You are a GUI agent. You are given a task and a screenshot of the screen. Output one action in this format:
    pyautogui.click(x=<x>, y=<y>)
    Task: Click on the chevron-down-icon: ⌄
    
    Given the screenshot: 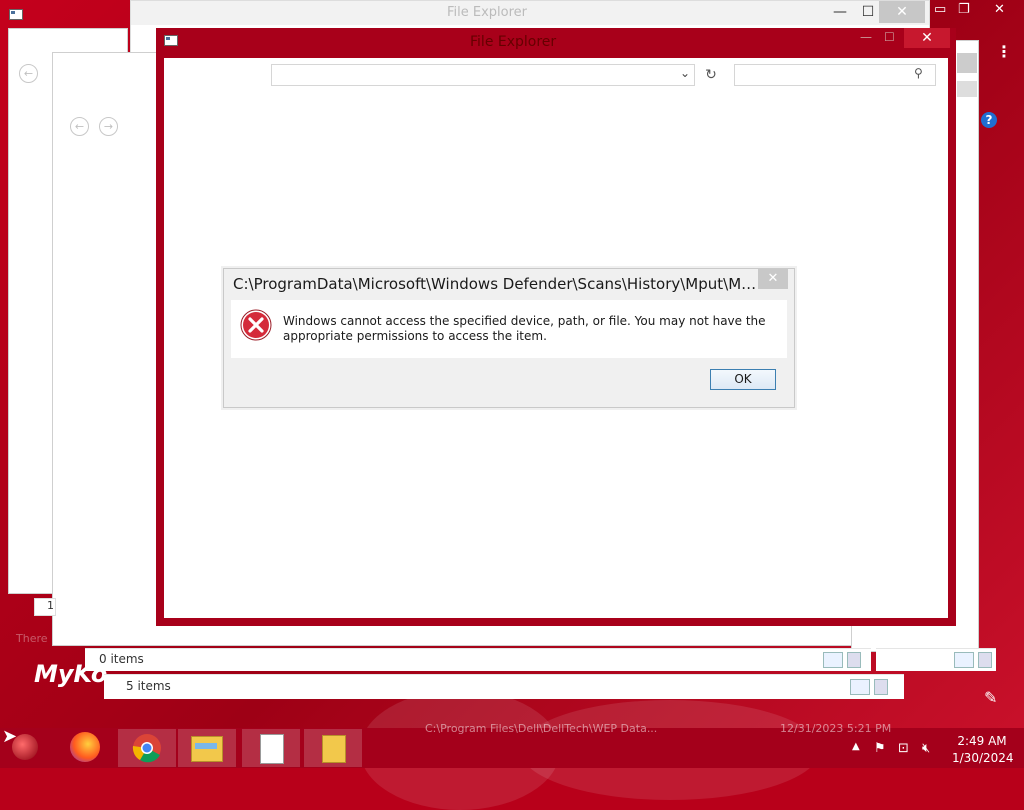 What is the action you would take?
    pyautogui.click(x=685, y=73)
    